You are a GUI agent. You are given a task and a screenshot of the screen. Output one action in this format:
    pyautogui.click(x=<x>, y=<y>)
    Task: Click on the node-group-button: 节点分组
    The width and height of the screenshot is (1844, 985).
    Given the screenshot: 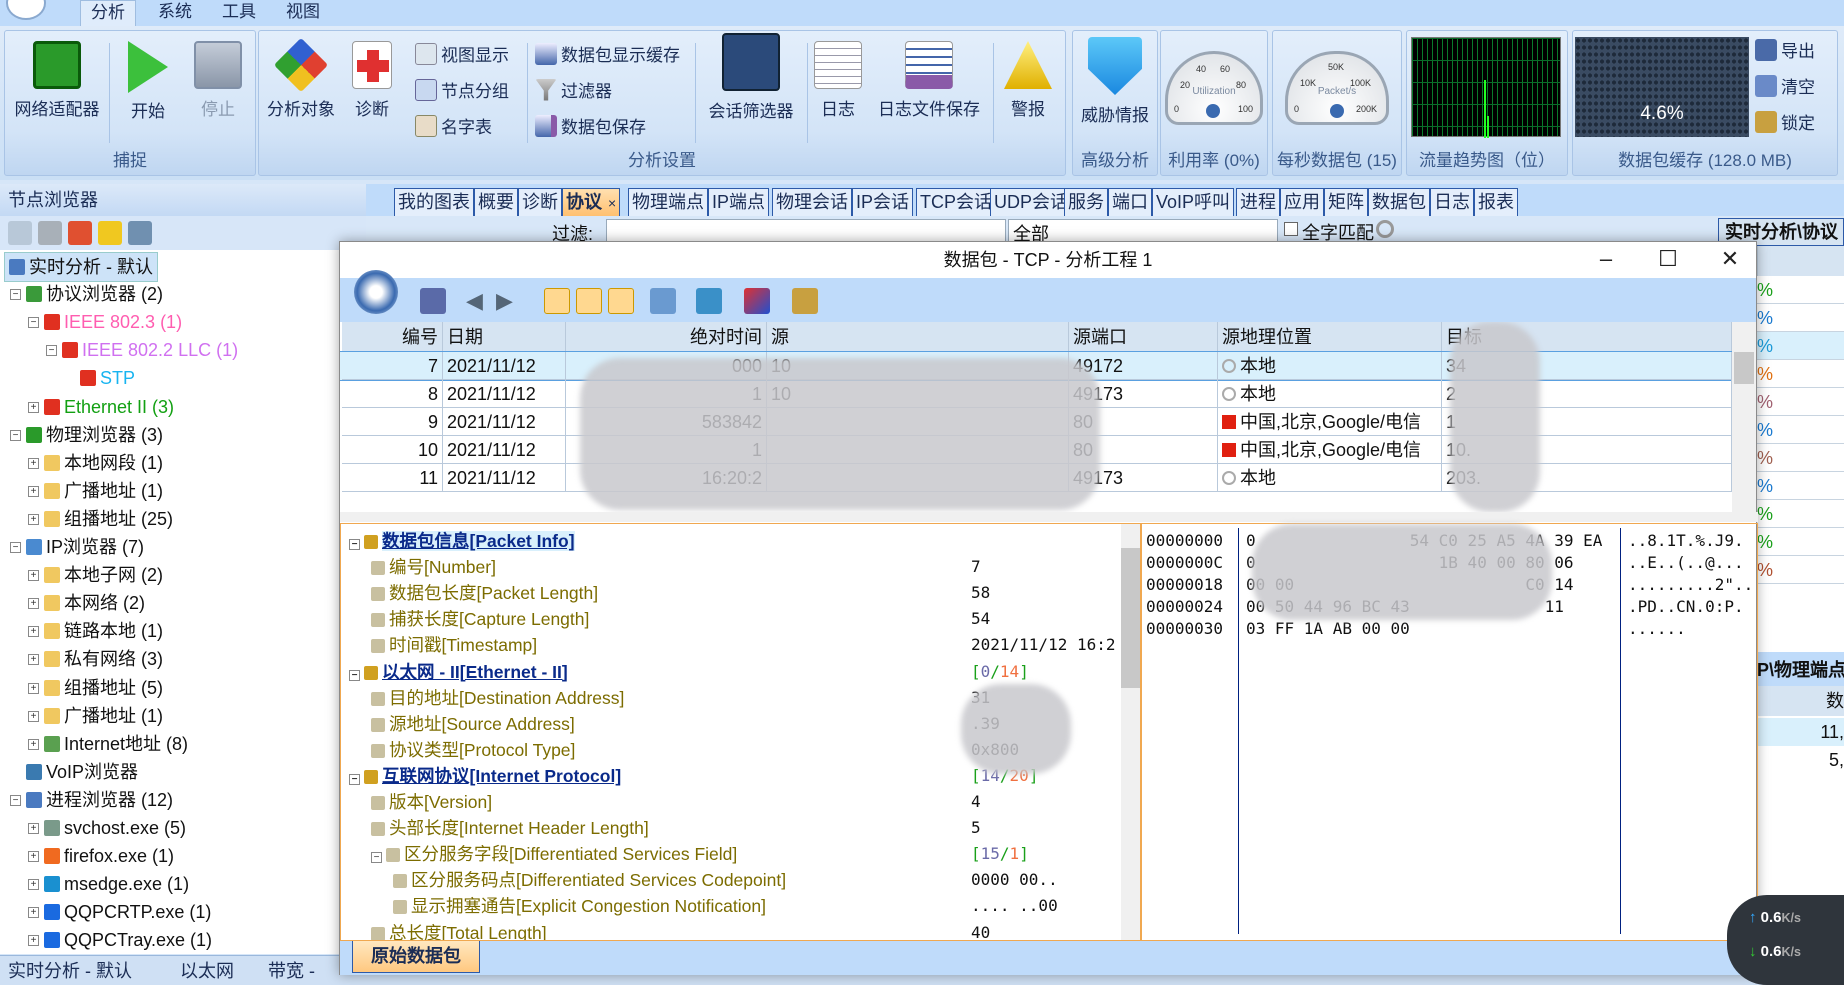 What is the action you would take?
    pyautogui.click(x=462, y=89)
    